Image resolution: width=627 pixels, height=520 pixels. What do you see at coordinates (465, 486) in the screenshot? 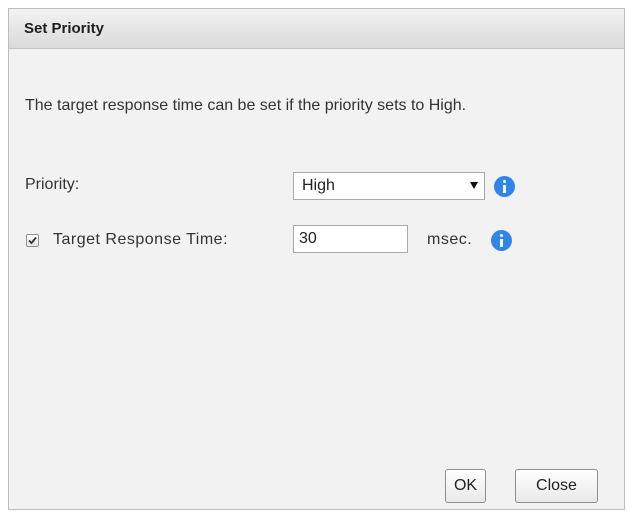
I see `ok-button: OK` at bounding box center [465, 486].